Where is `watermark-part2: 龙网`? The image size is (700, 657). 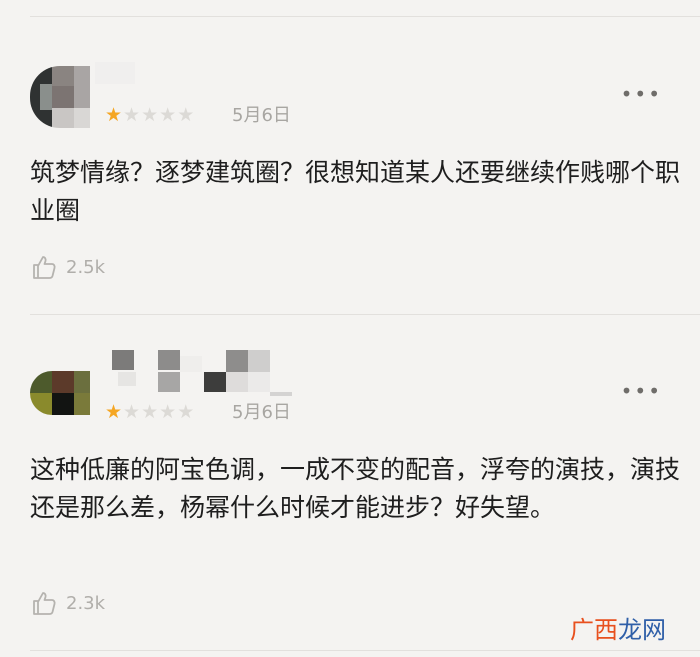
watermark-part2: 龙网 is located at coordinates (642, 630).